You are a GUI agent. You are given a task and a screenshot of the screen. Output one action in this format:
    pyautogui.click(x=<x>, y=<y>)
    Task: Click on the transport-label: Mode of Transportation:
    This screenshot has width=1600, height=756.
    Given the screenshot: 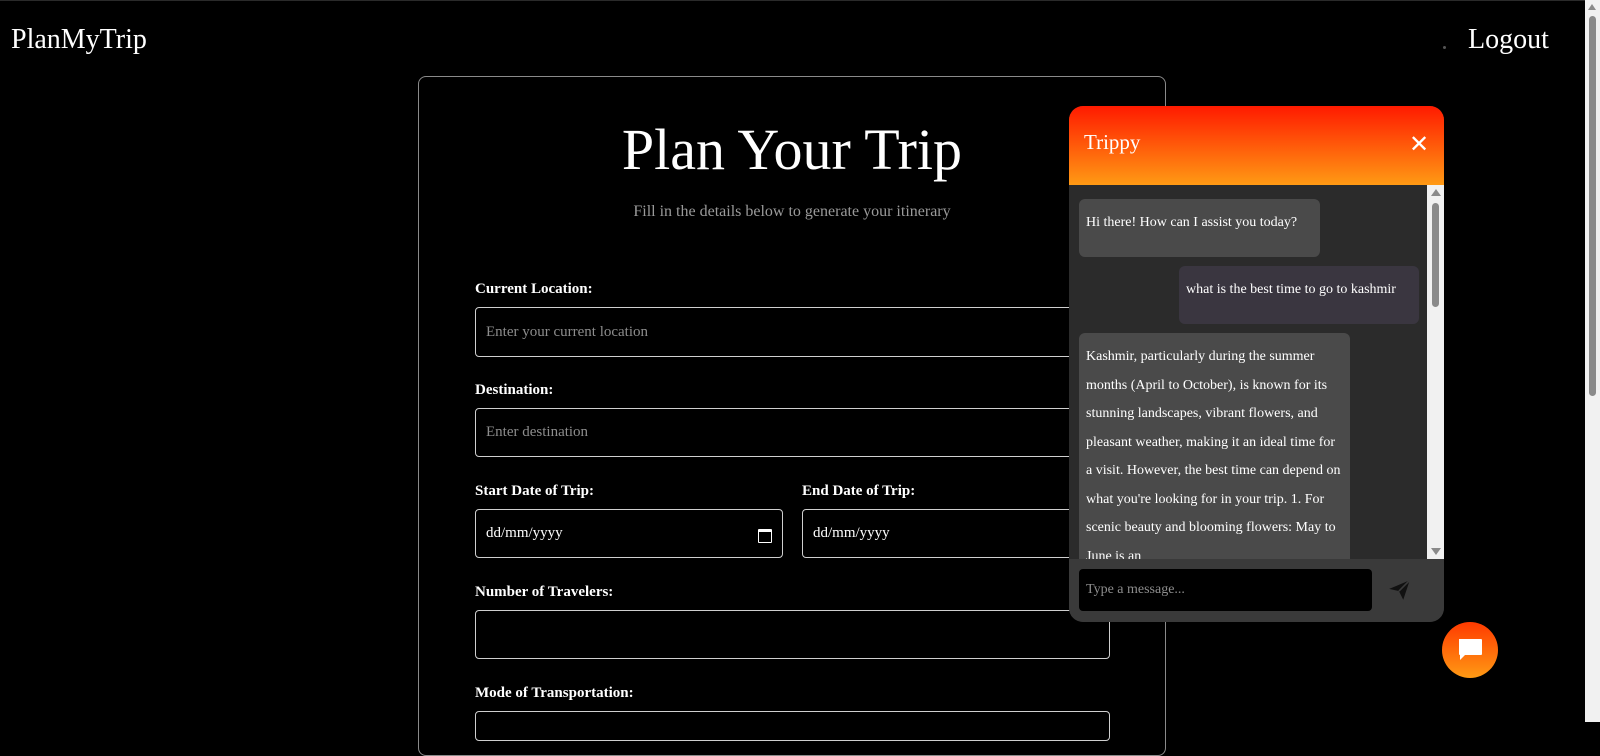 What is the action you would take?
    pyautogui.click(x=554, y=693)
    